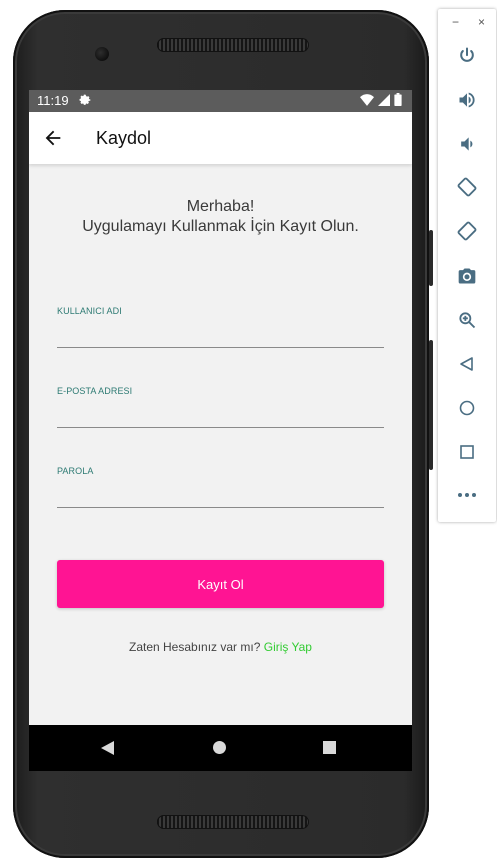 The width and height of the screenshot is (497, 861). What do you see at coordinates (220, 494) in the screenshot?
I see `password-input` at bounding box center [220, 494].